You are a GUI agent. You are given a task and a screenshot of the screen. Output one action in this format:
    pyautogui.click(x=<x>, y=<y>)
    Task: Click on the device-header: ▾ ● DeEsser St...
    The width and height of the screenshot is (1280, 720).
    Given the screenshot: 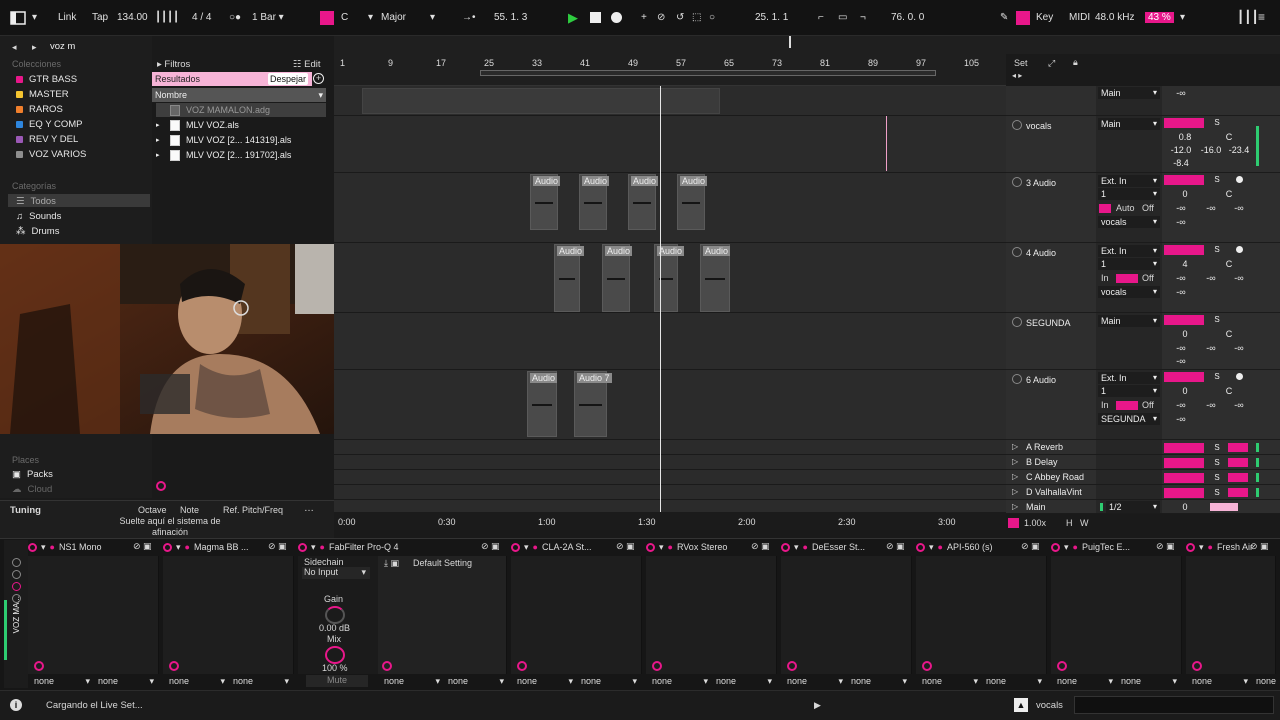 What is the action you would take?
    pyautogui.click(x=823, y=547)
    